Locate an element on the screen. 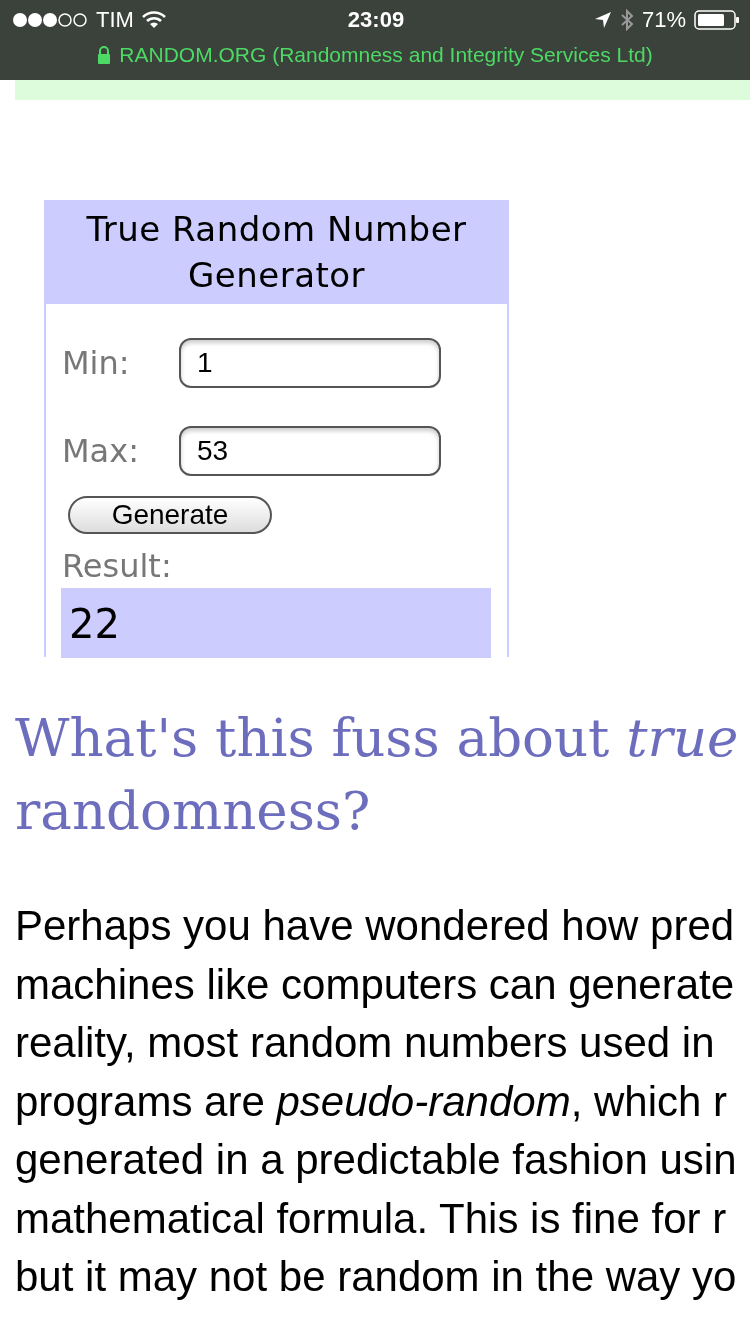  widget-title: True Random Number Generator is located at coordinates (276, 252).